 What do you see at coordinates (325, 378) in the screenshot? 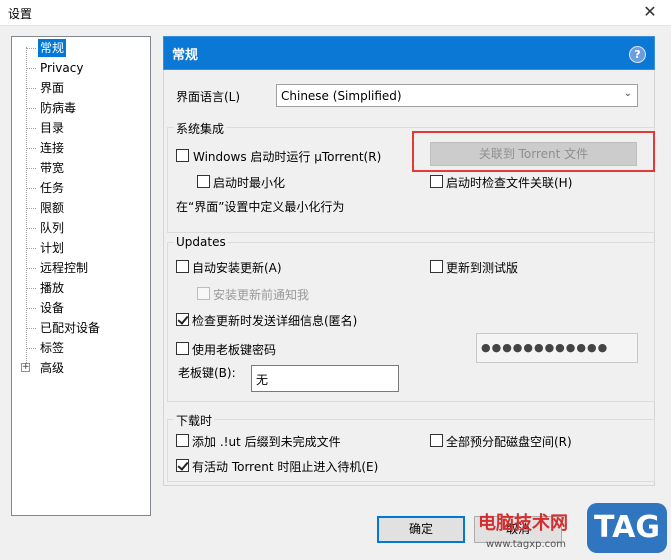
I see `boss-key-input: 无` at bounding box center [325, 378].